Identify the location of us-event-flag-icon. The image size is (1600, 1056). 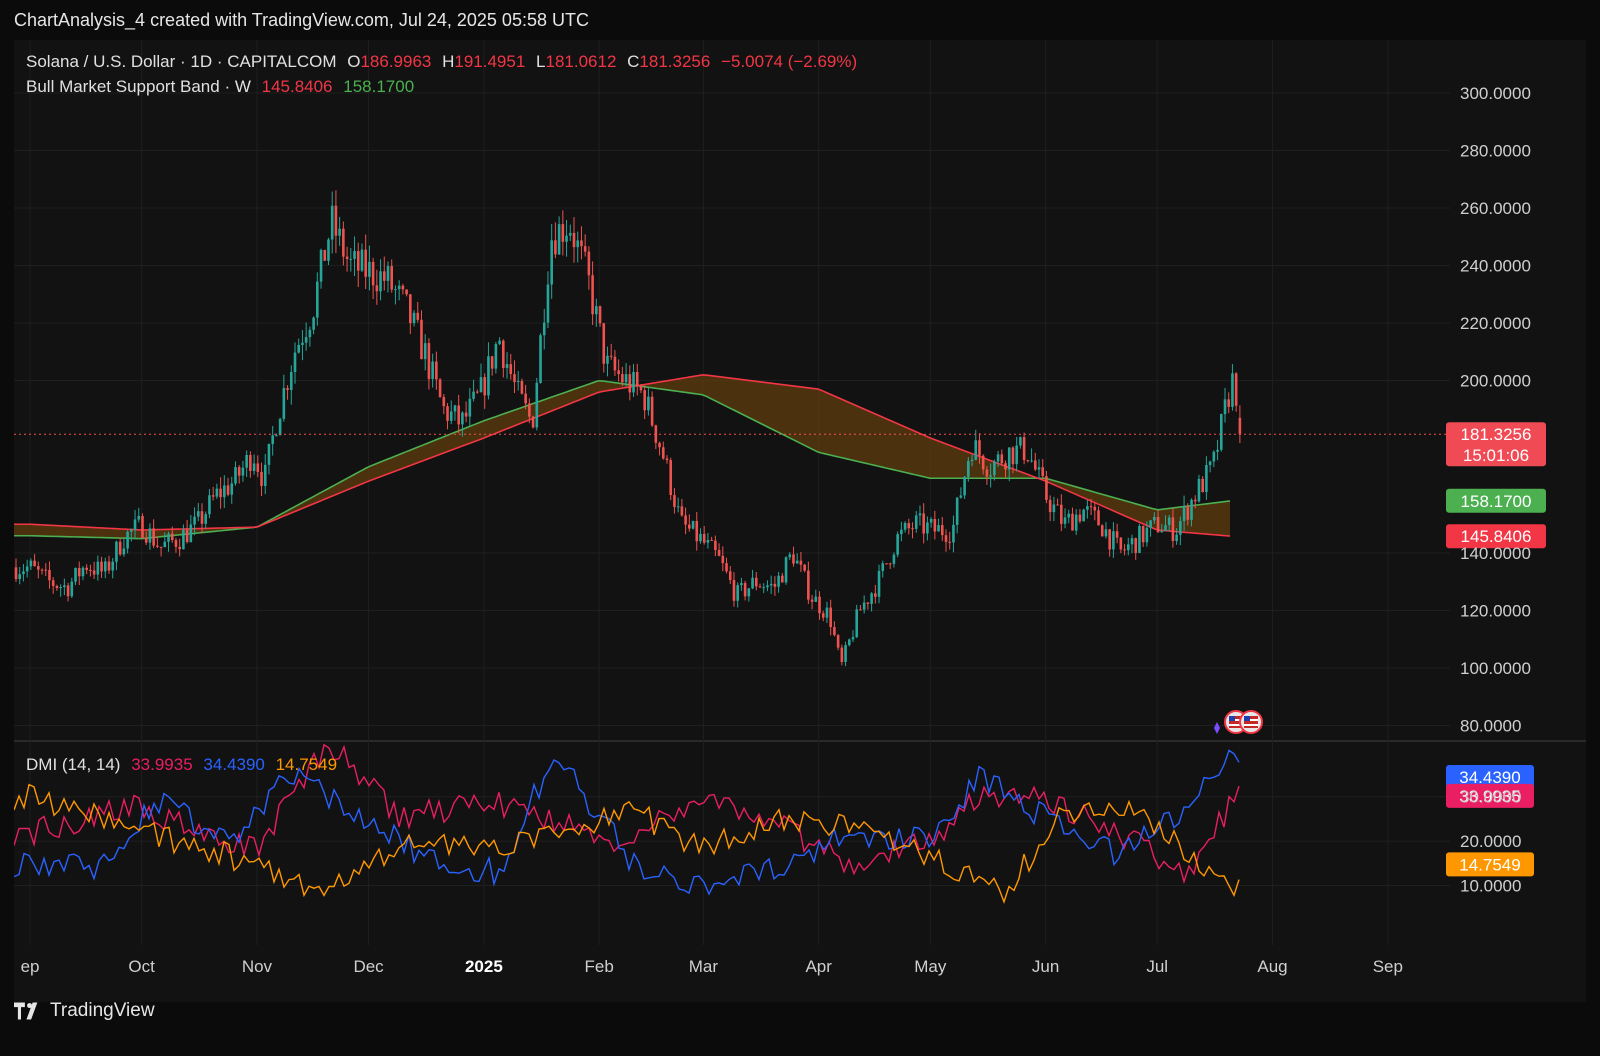
(1251, 722).